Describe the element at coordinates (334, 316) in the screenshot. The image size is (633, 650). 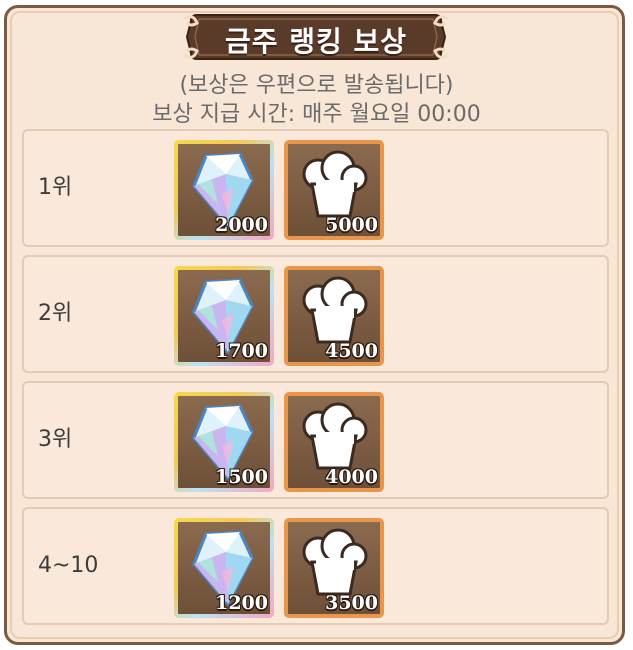
I see `hat-reward-item: 4500` at that location.